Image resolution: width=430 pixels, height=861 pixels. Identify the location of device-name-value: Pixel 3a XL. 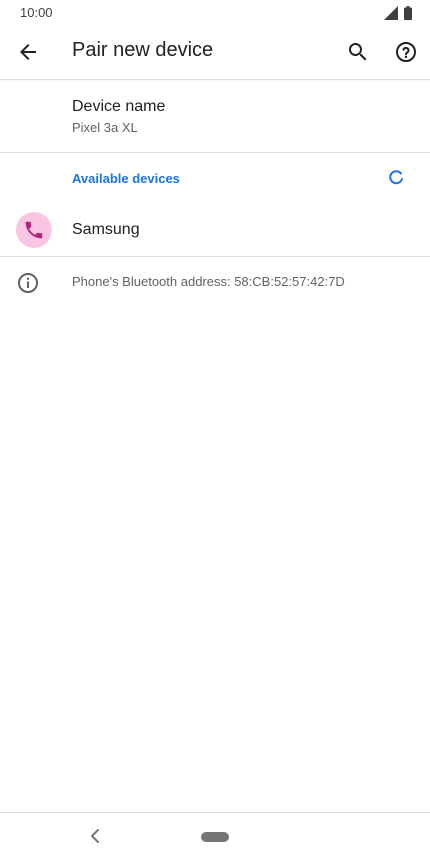
(105, 127).